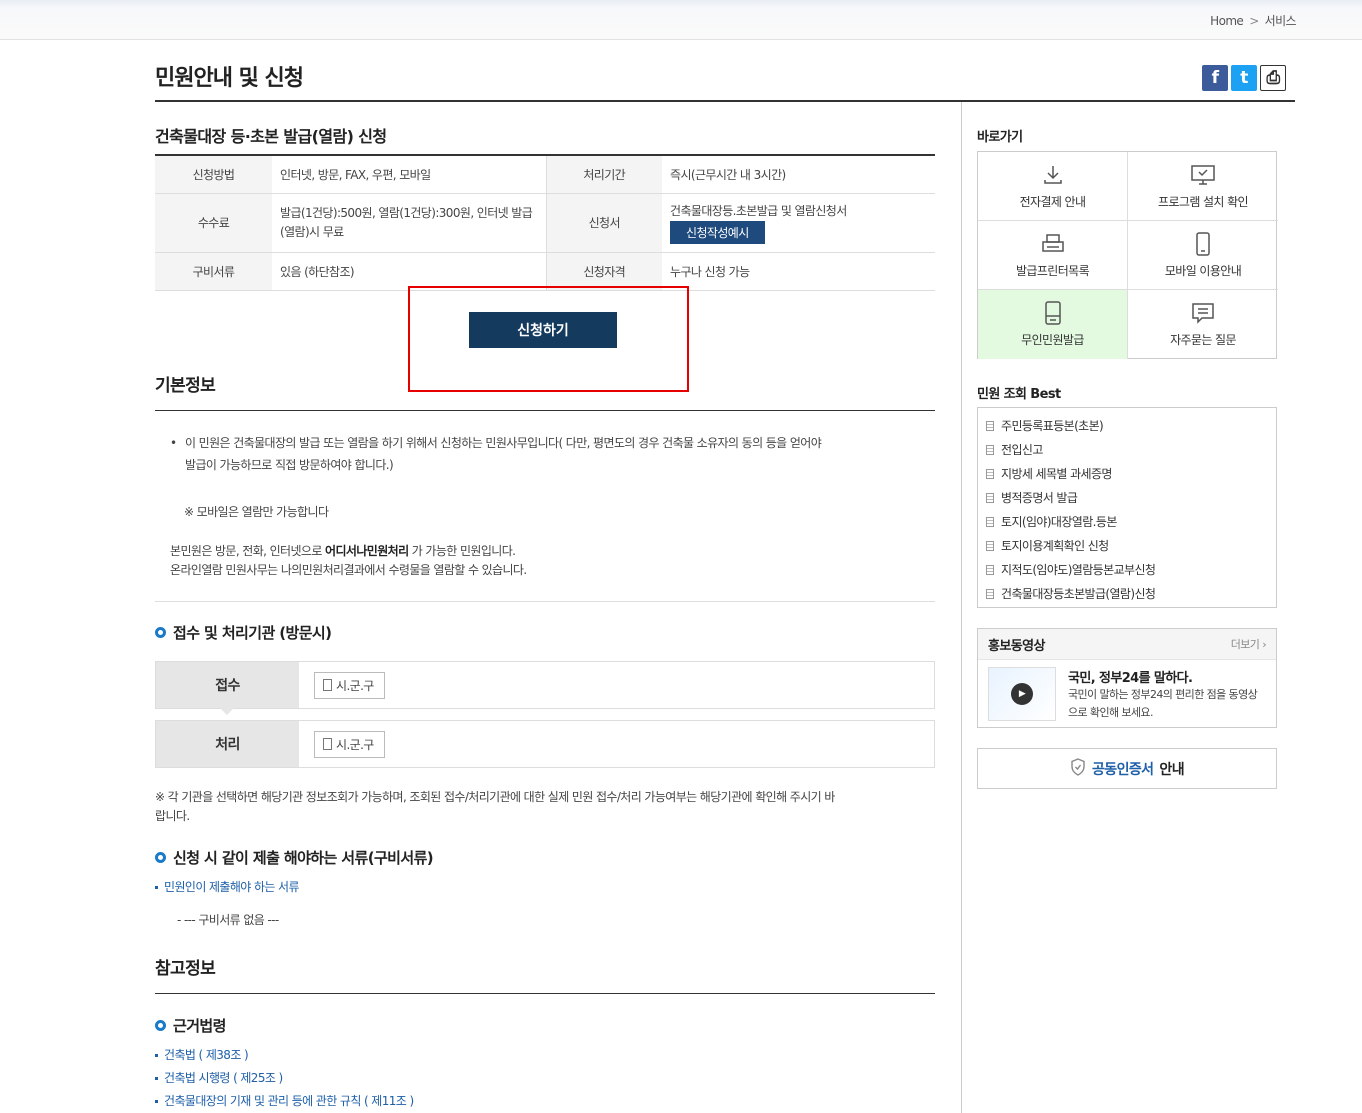  Describe the element at coordinates (185, 969) in the screenshot. I see `reference-title: 참고정보` at that location.